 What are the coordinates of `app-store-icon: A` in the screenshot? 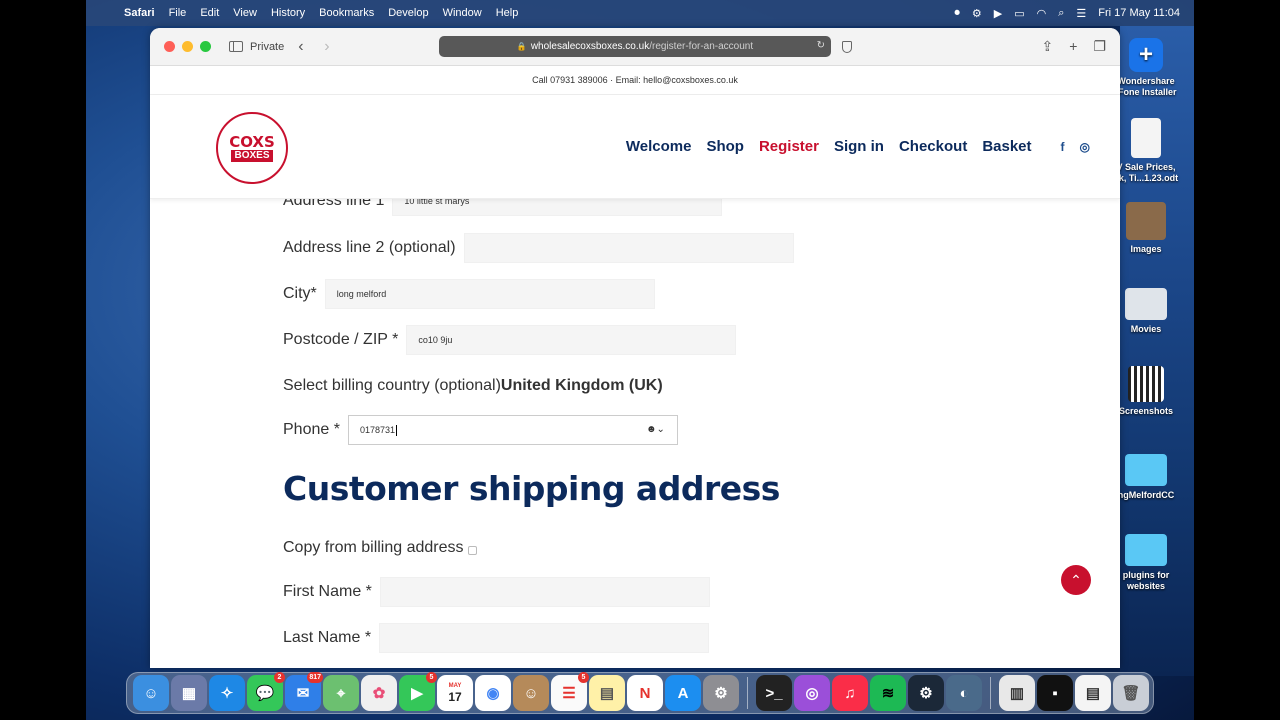 It's located at (683, 693).